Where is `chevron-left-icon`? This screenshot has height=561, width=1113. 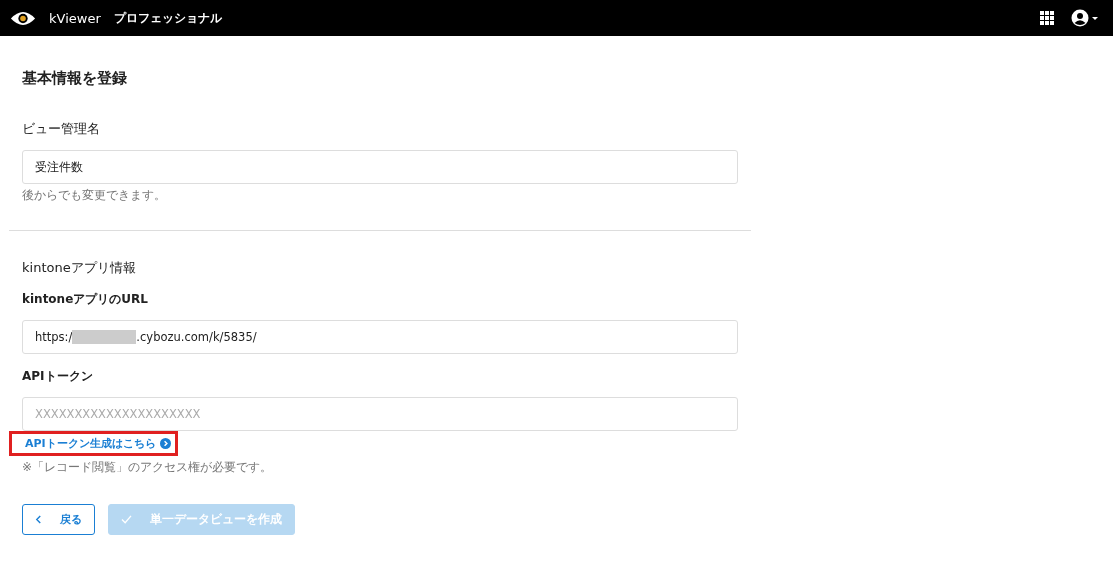 chevron-left-icon is located at coordinates (38, 519).